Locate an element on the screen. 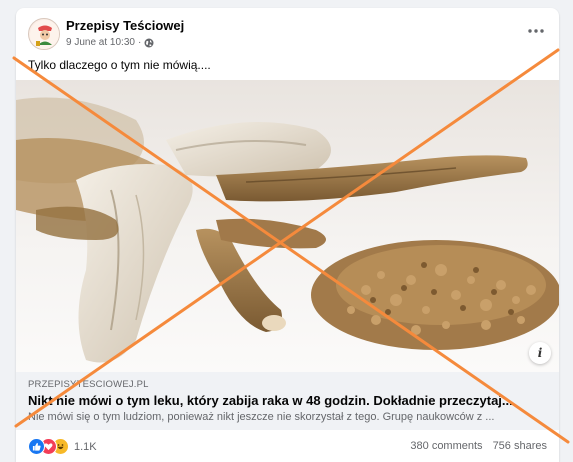  page-avatar is located at coordinates (44, 34).